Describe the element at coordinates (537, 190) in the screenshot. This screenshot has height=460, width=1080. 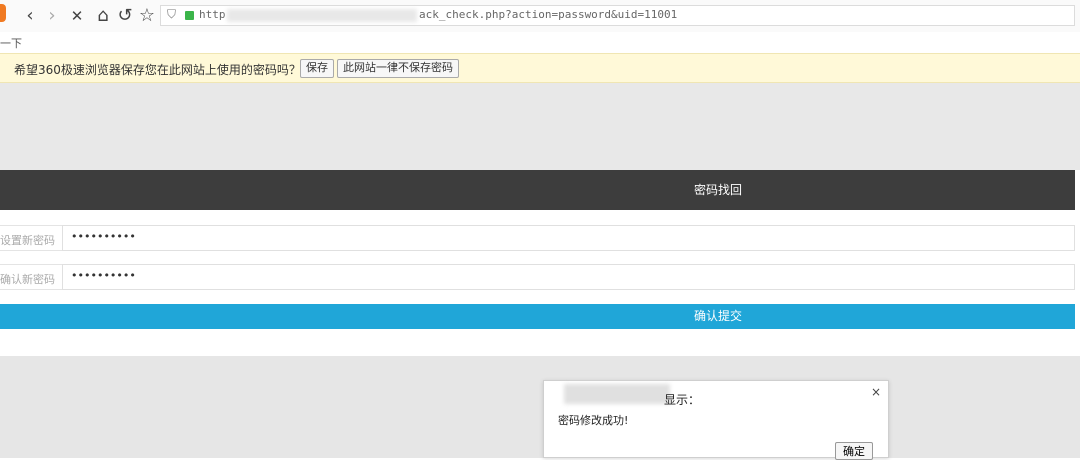
I see `page-header: 密码找回` at that location.